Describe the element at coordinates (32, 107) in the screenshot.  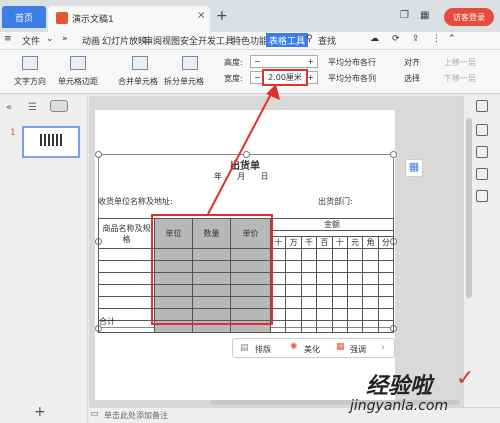
I see `list-view-icon: ☰` at that location.